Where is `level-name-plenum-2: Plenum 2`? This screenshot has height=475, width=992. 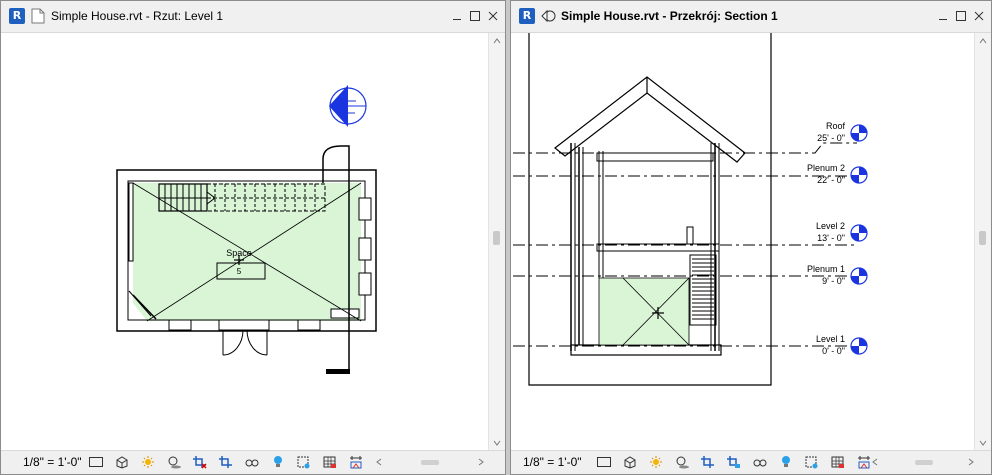
level-name-plenum-2: Plenum 2 is located at coordinates (826, 168).